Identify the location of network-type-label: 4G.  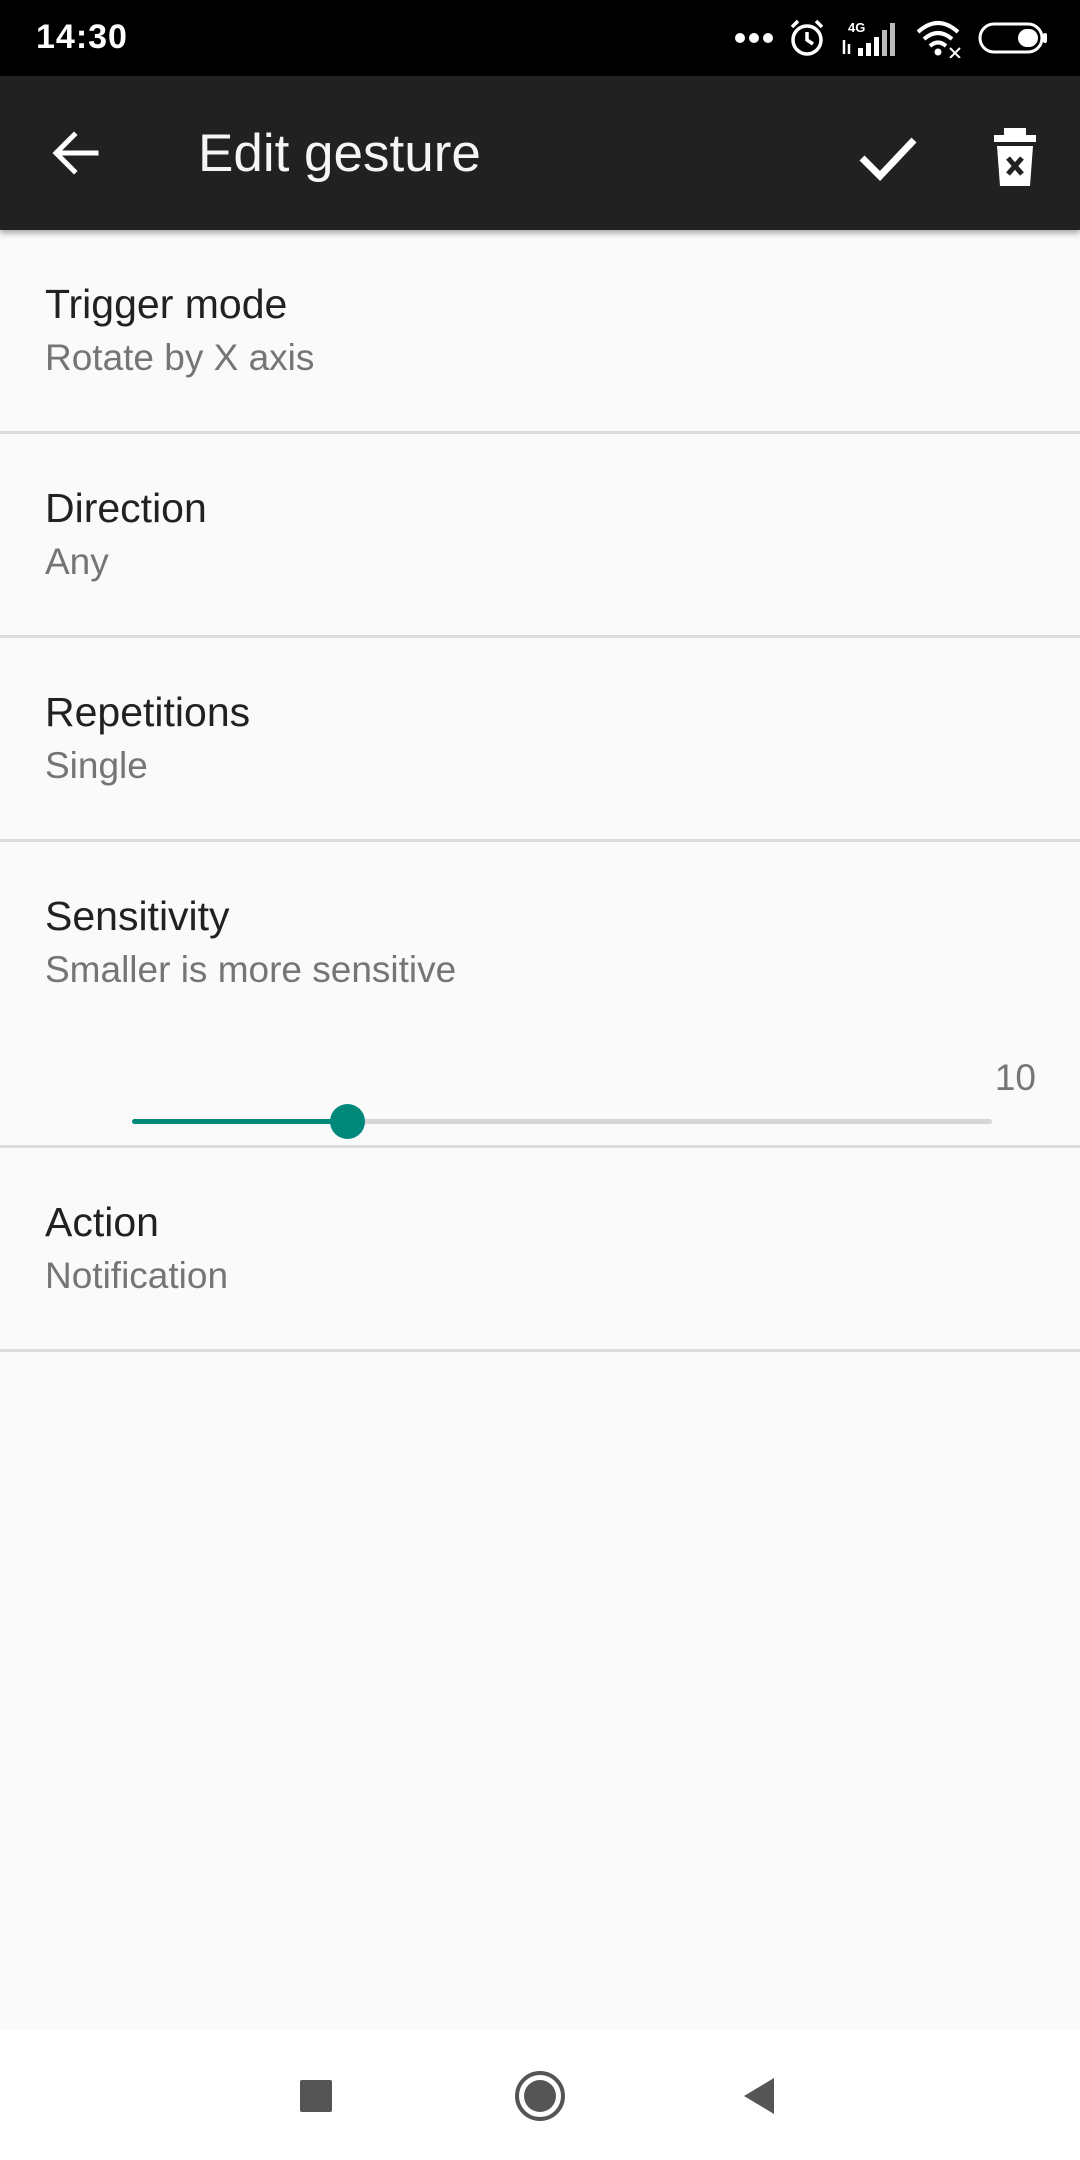
(856, 27).